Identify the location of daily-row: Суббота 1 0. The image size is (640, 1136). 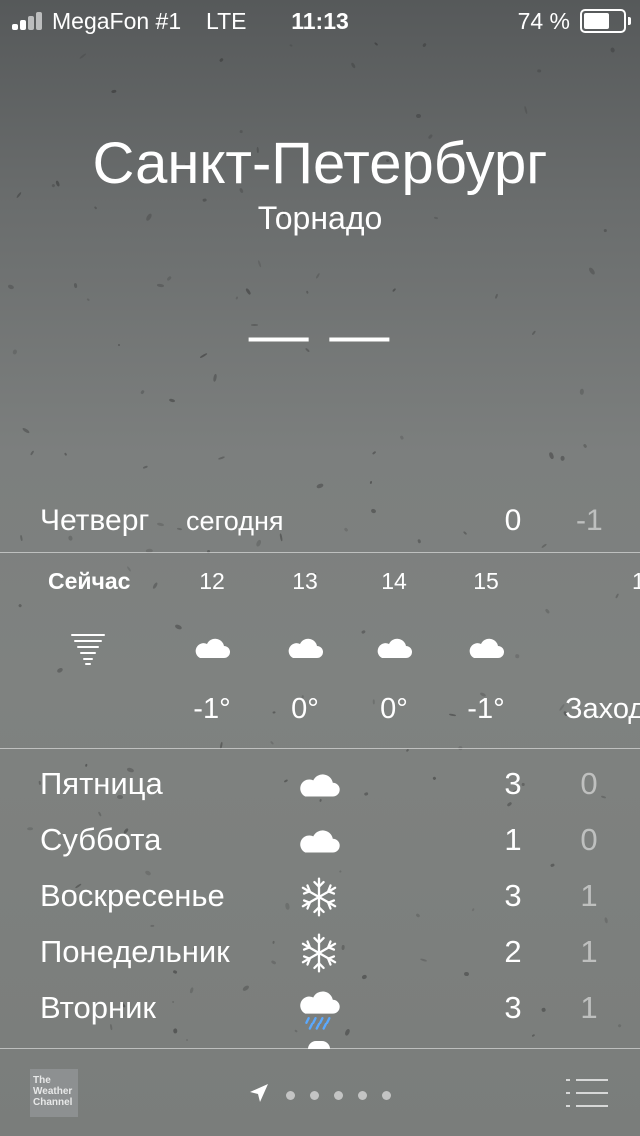
(320, 840).